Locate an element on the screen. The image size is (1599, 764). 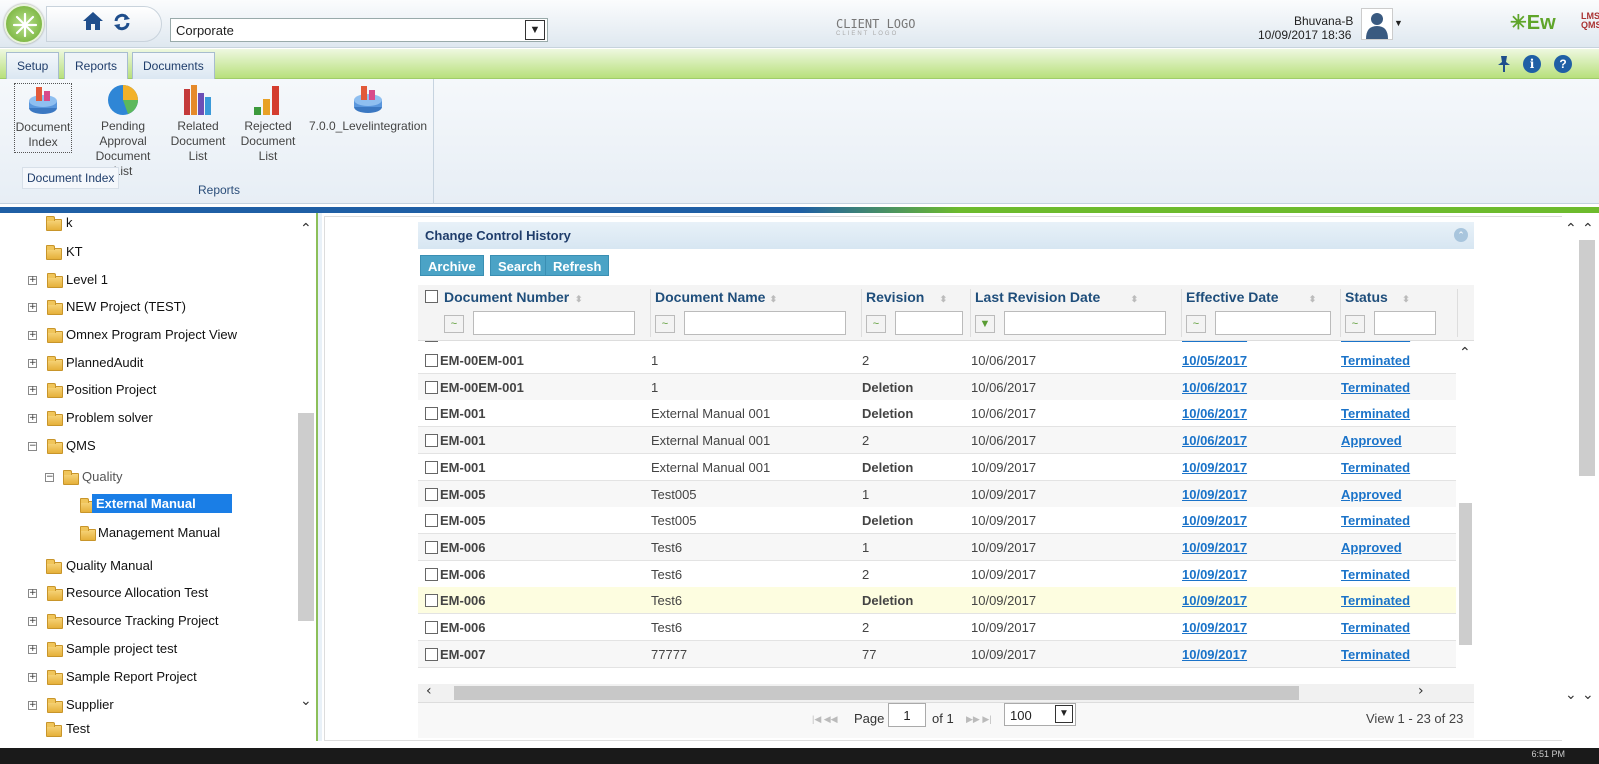
column-header: Document Name ⬍ ~ is located at coordinates (756, 313).